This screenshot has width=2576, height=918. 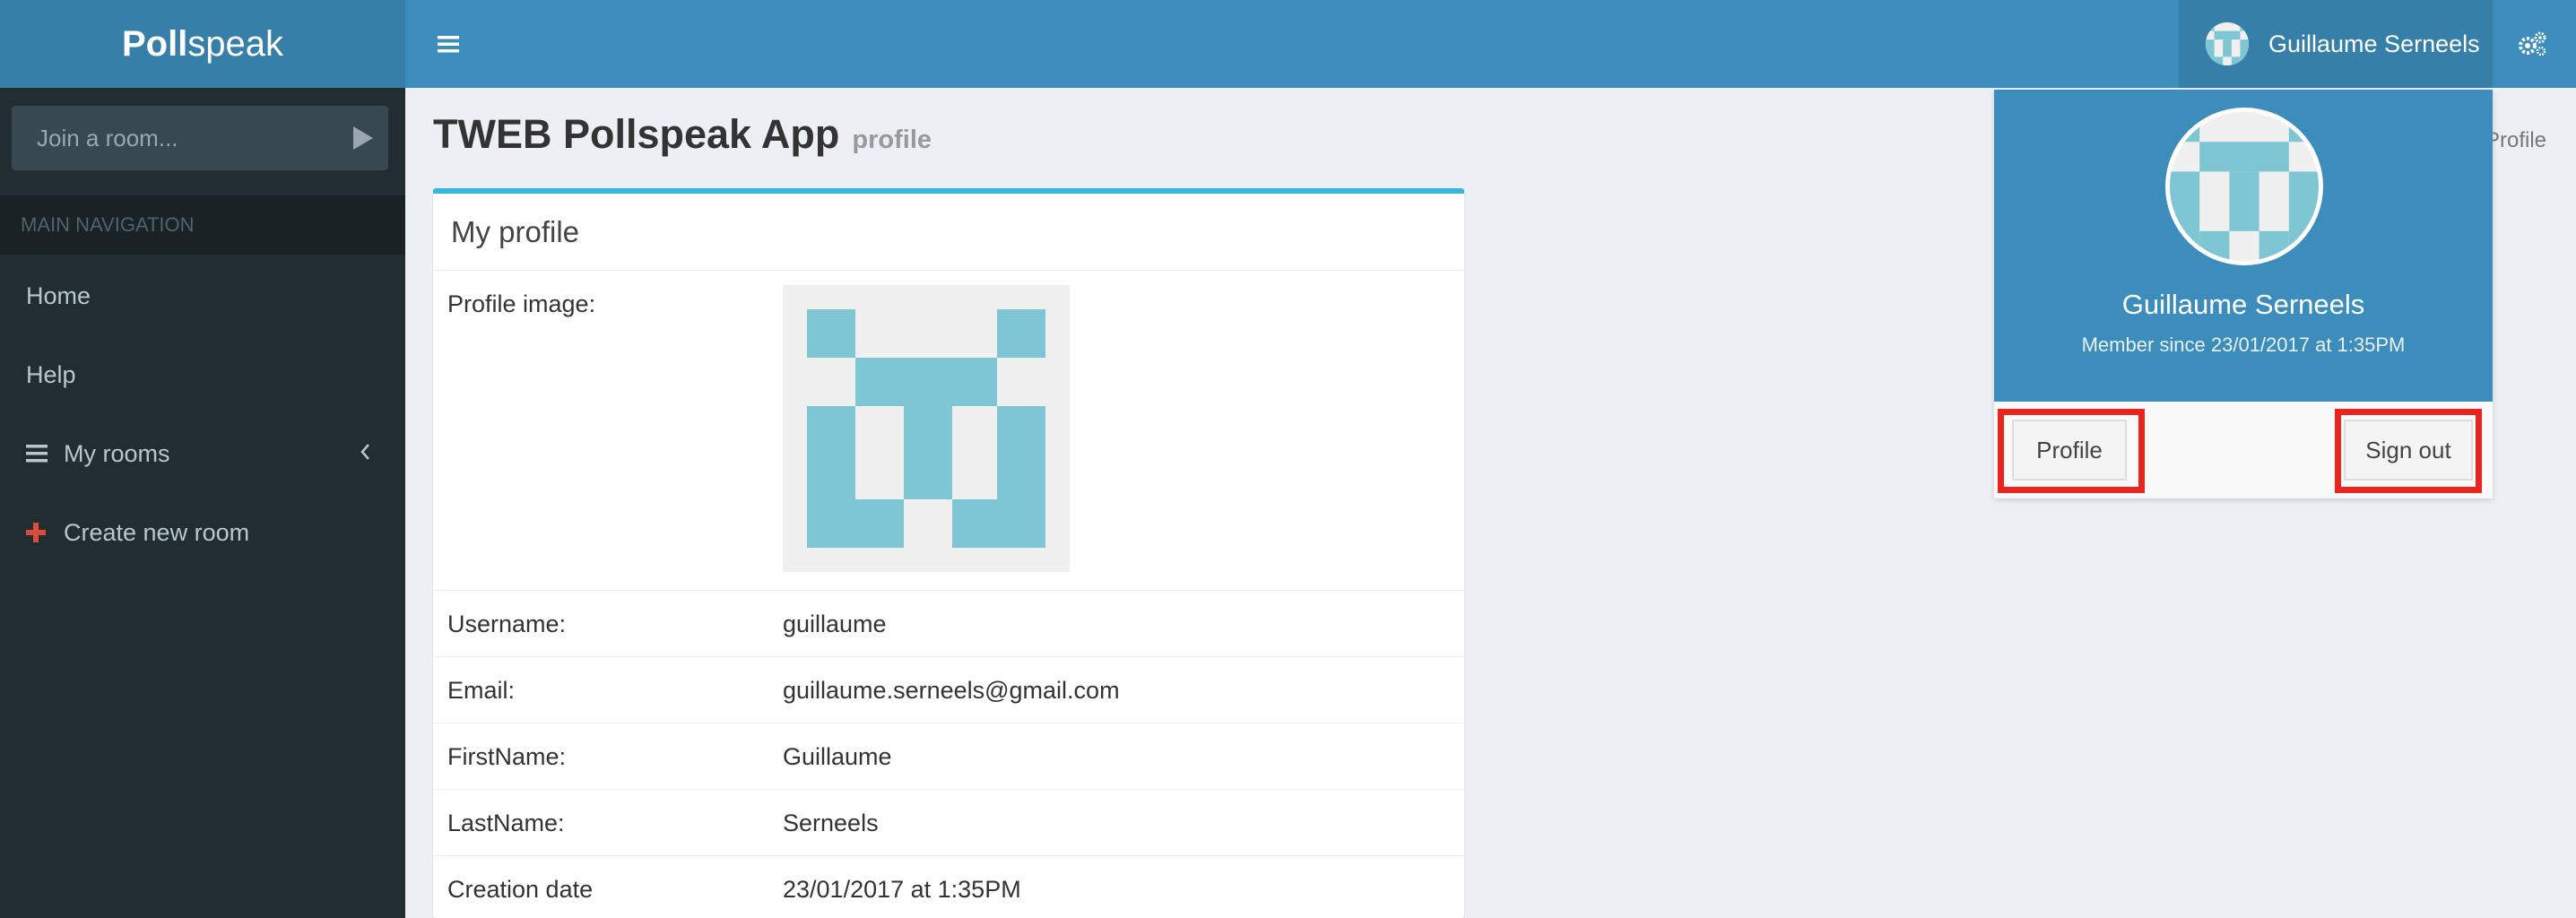 What do you see at coordinates (902, 890) in the screenshot?
I see `creation-date-value: 23/01/2017 at 1:35PM` at bounding box center [902, 890].